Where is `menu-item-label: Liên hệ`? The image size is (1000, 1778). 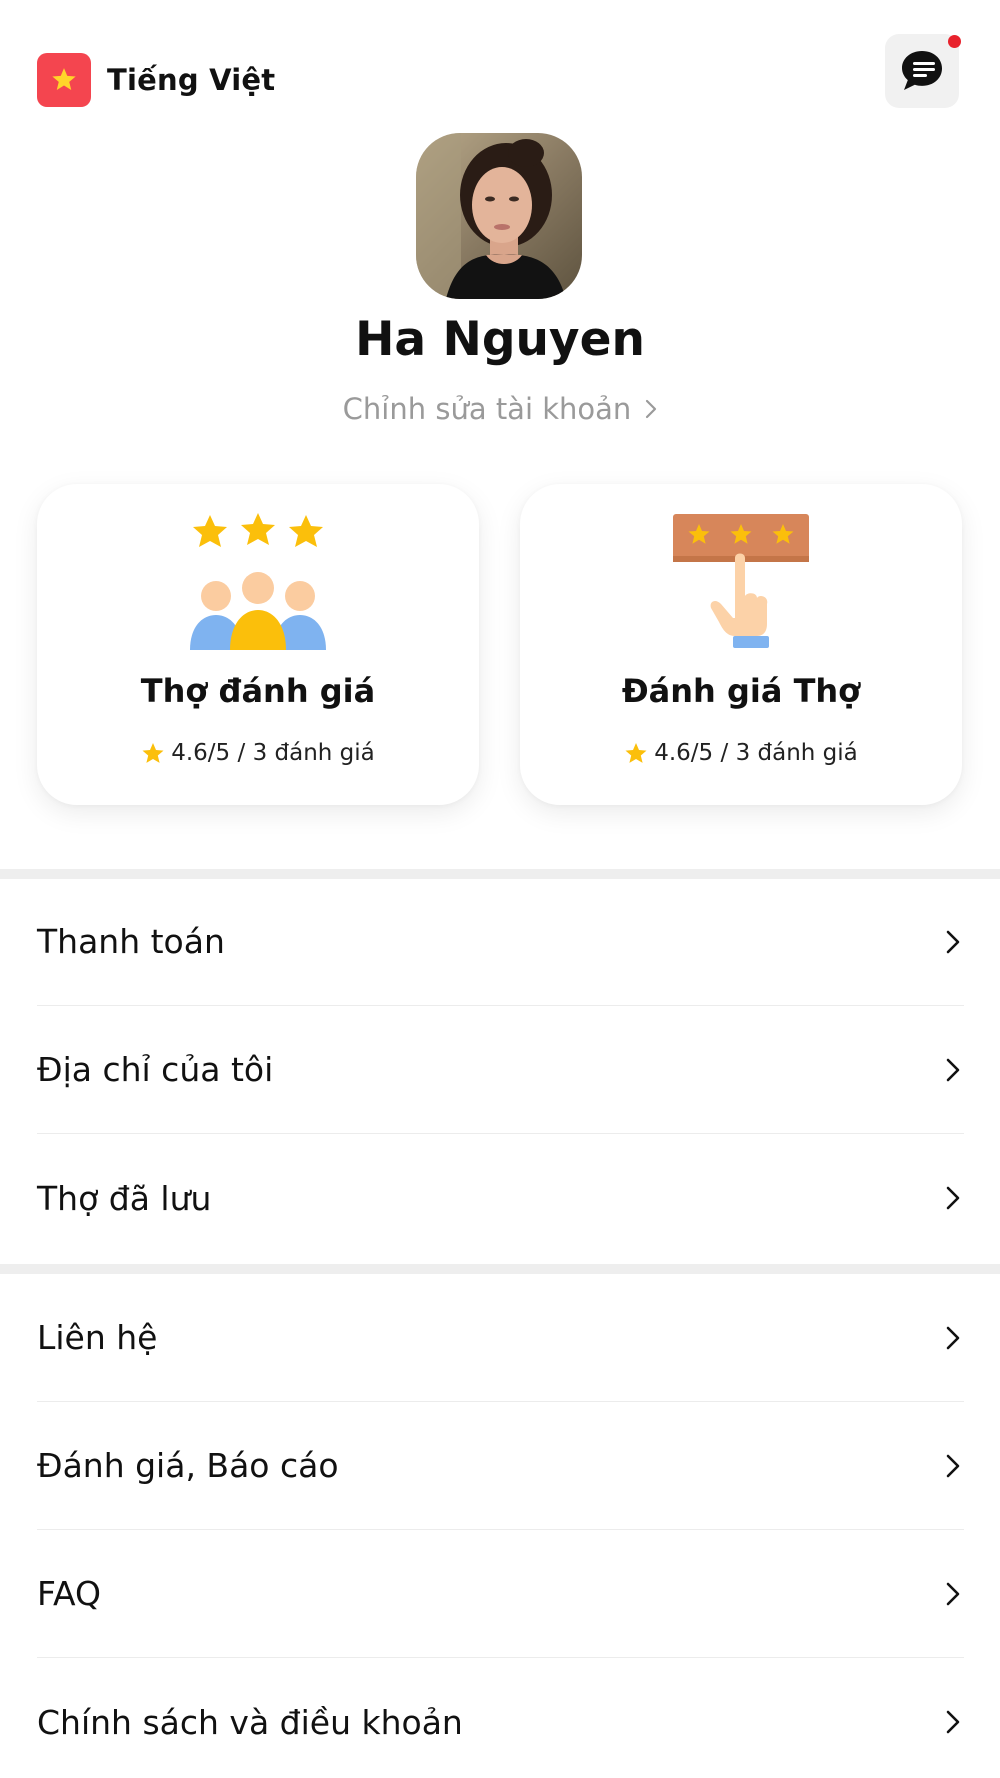
menu-item-label: Liên hệ is located at coordinates (97, 1337).